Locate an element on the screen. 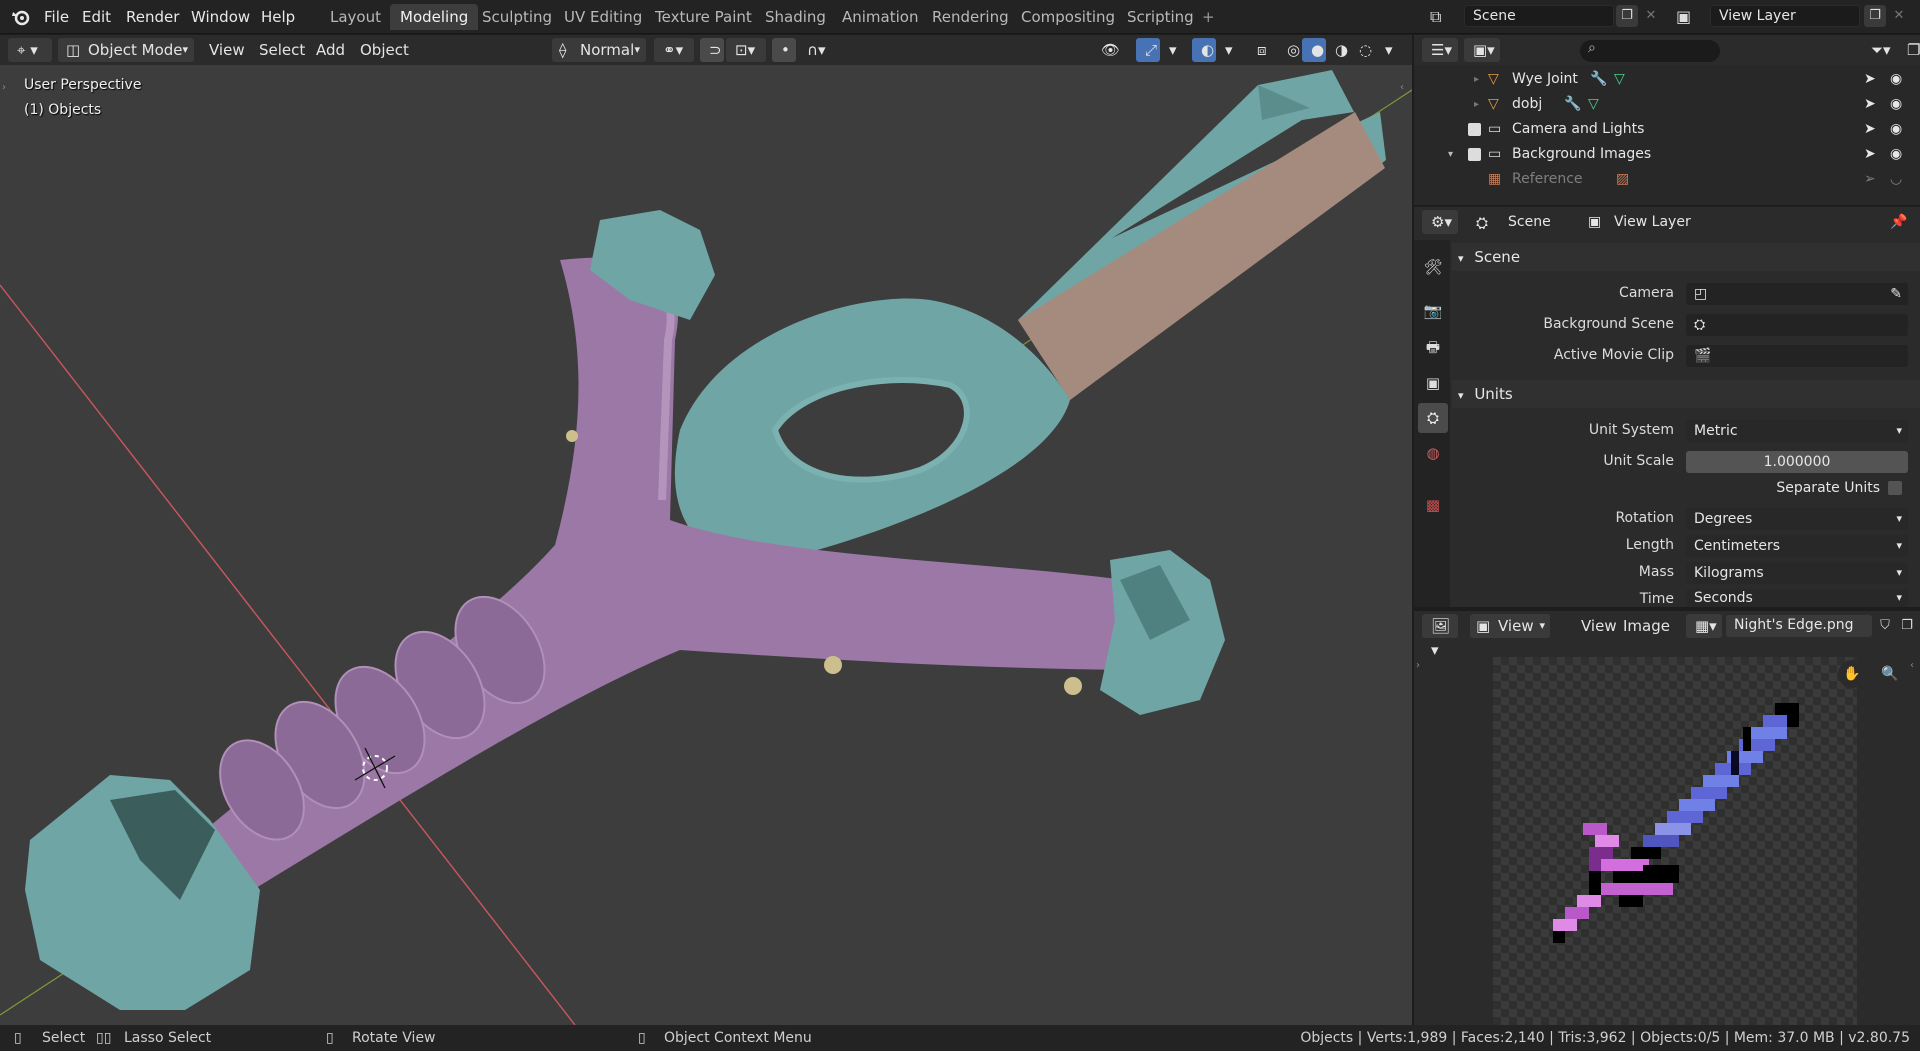 This screenshot has height=1051, width=1920. outliner-row: ▦ Reference ▨ ➢ ◡ is located at coordinates (1667, 179).